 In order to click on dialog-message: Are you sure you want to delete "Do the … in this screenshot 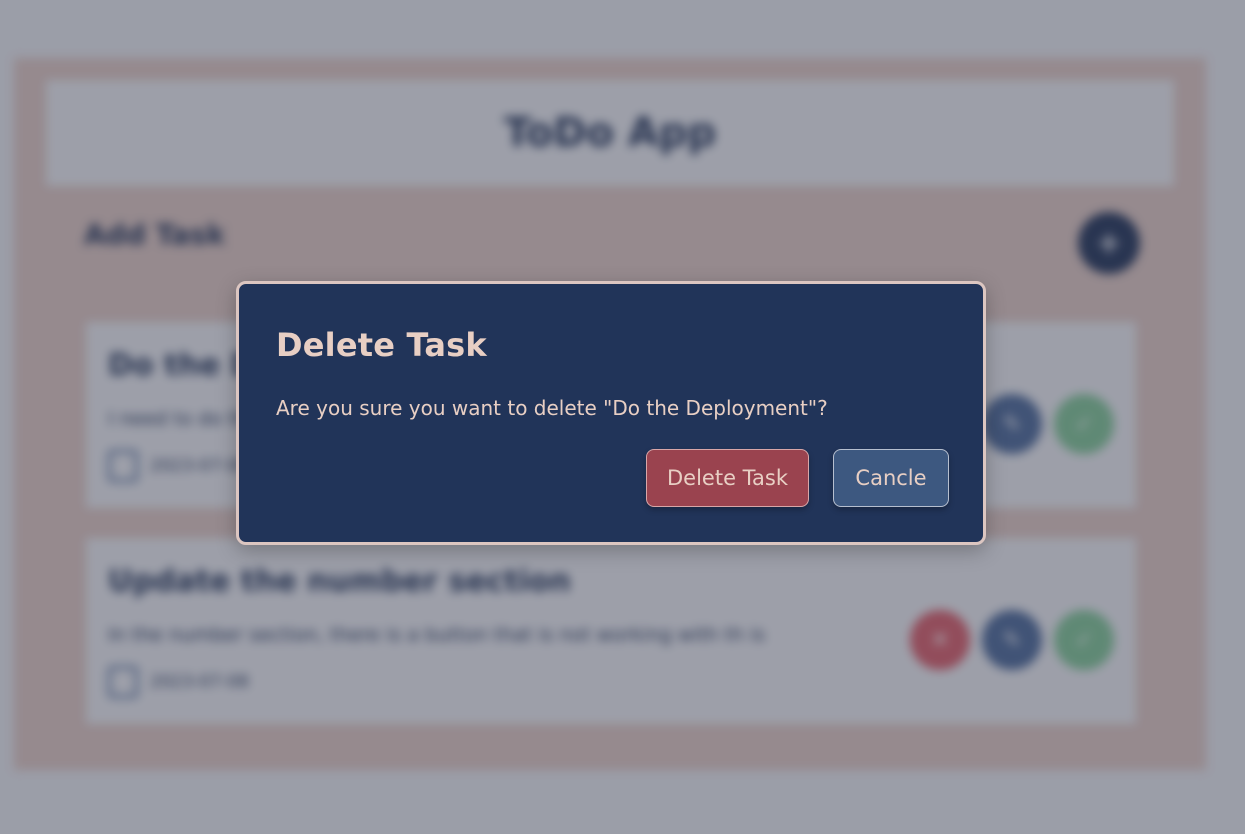, I will do `click(552, 408)`.